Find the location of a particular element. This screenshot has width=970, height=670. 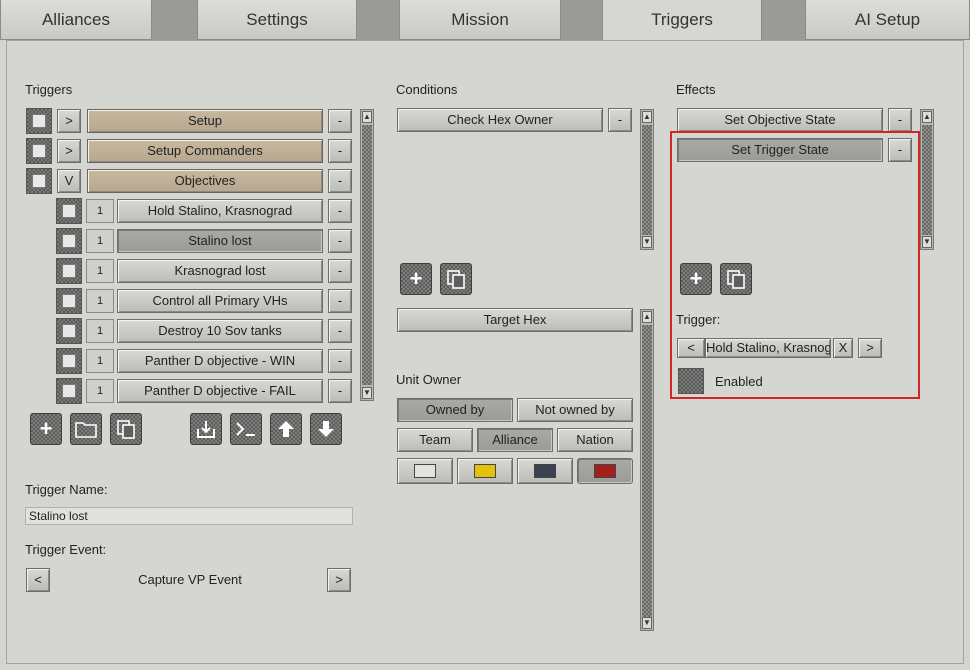

team-toggle: Team is located at coordinates (435, 440).